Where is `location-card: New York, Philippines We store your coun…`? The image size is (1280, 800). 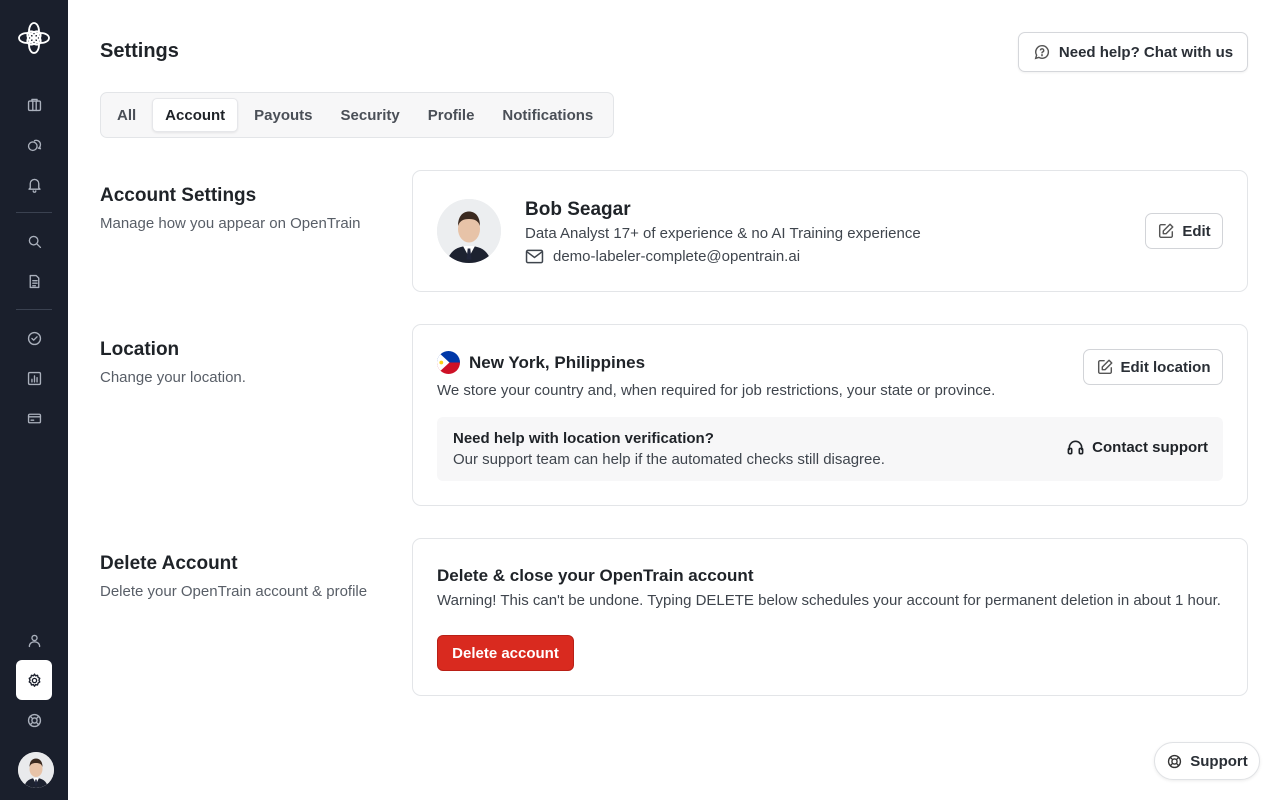 location-card: New York, Philippines We store your coun… is located at coordinates (830, 415).